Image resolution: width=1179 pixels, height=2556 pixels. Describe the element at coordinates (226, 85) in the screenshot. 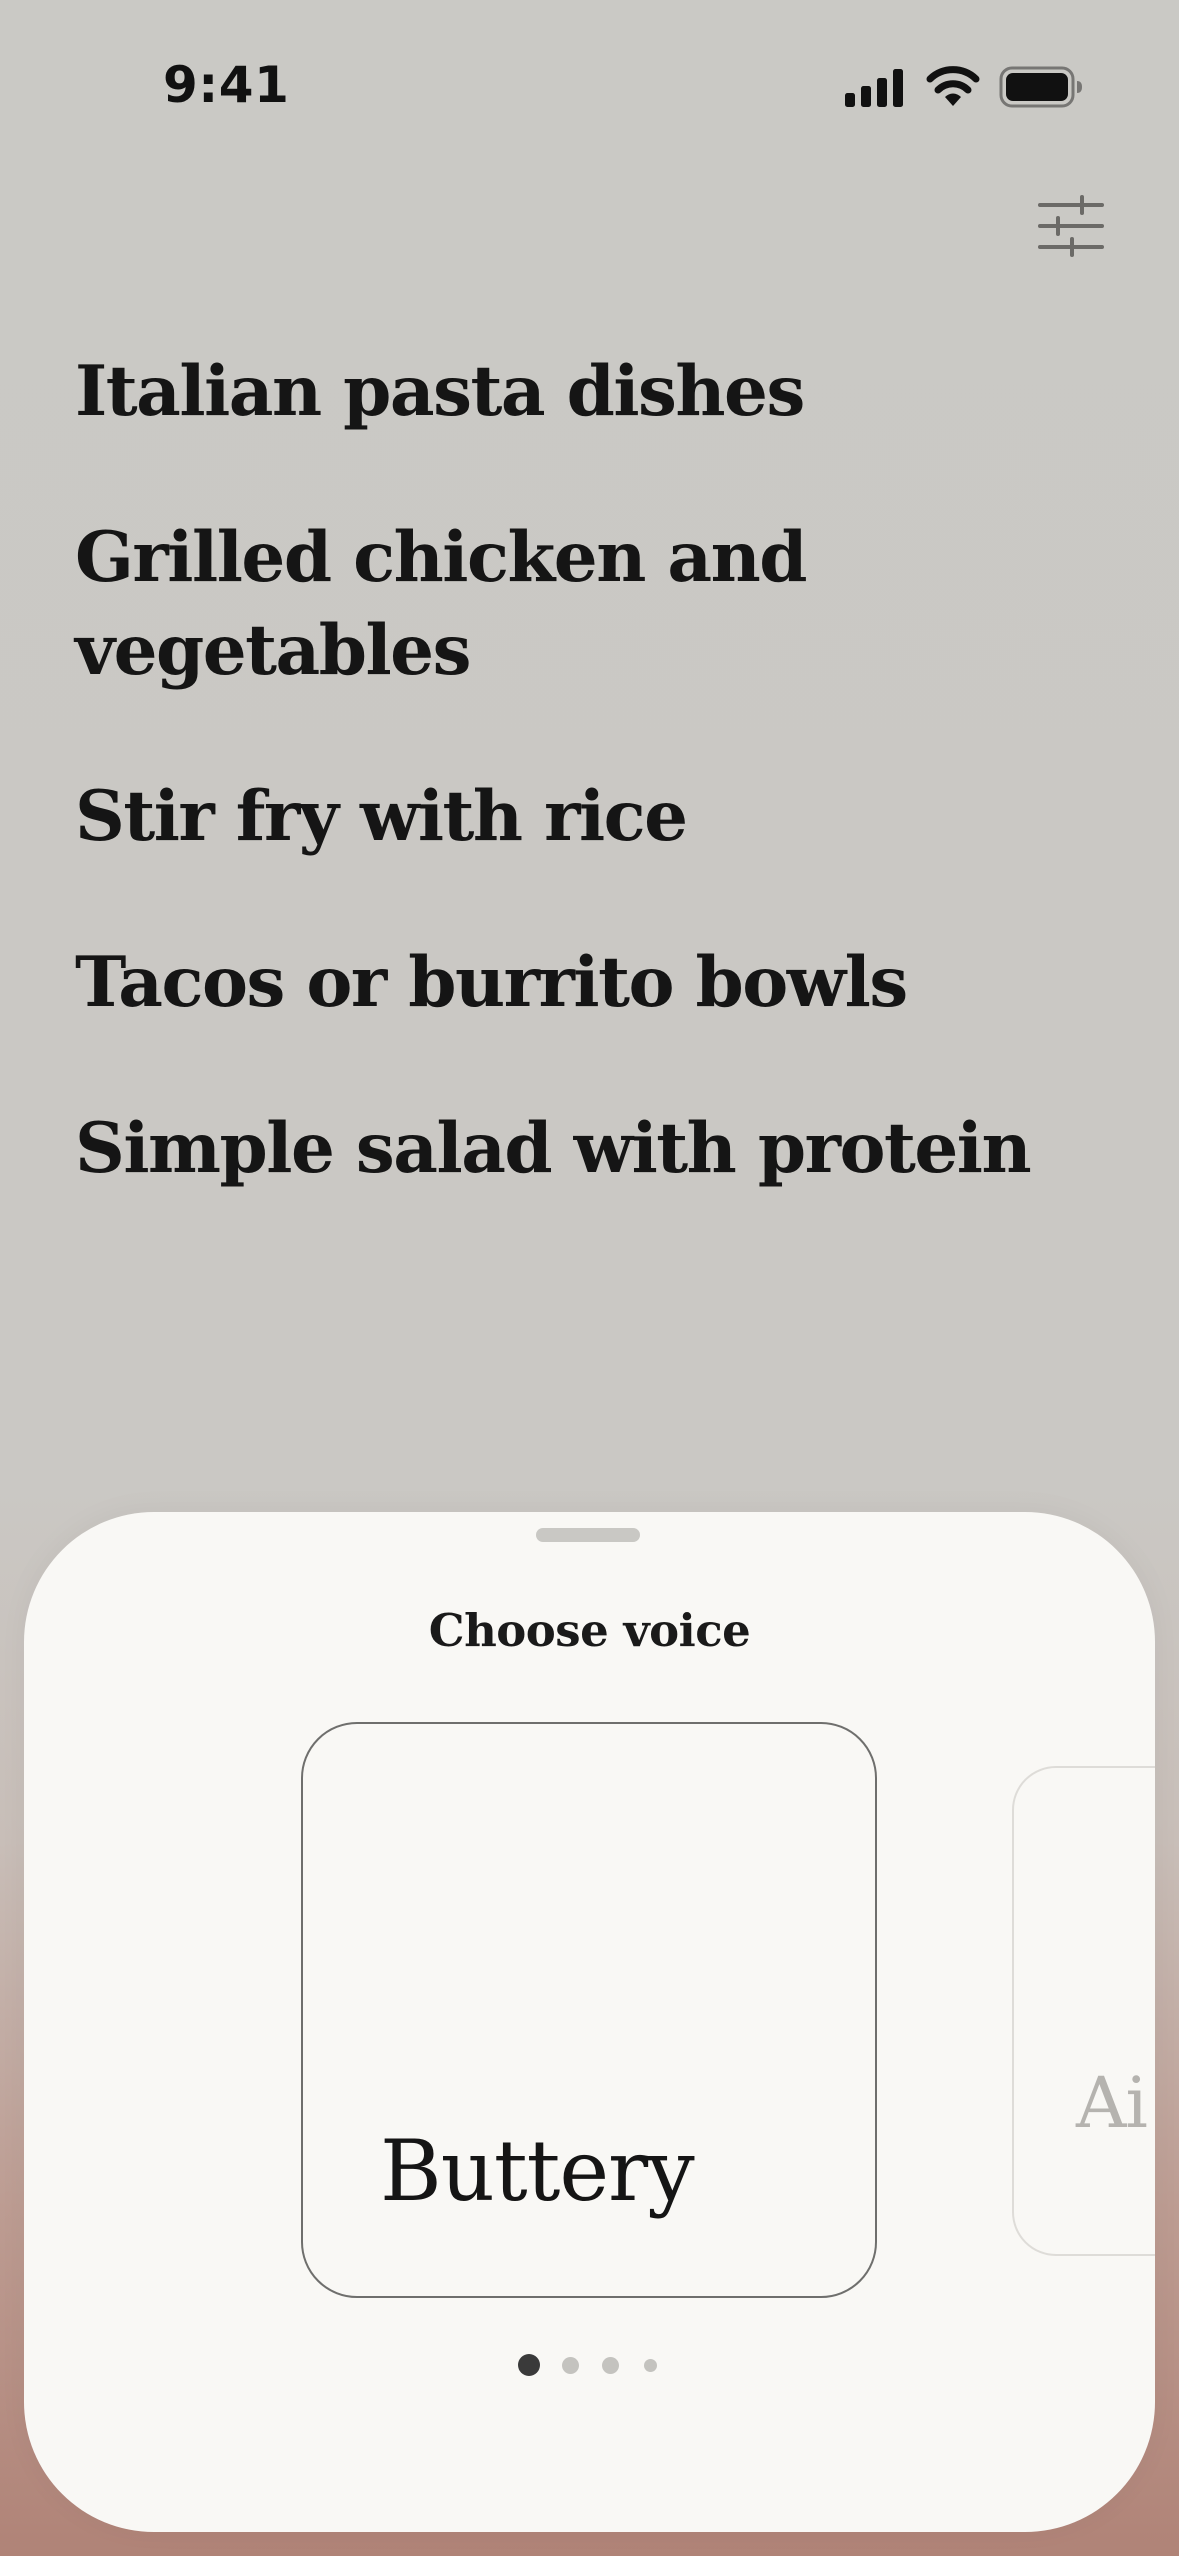

I see `status-time: 9:41` at that location.